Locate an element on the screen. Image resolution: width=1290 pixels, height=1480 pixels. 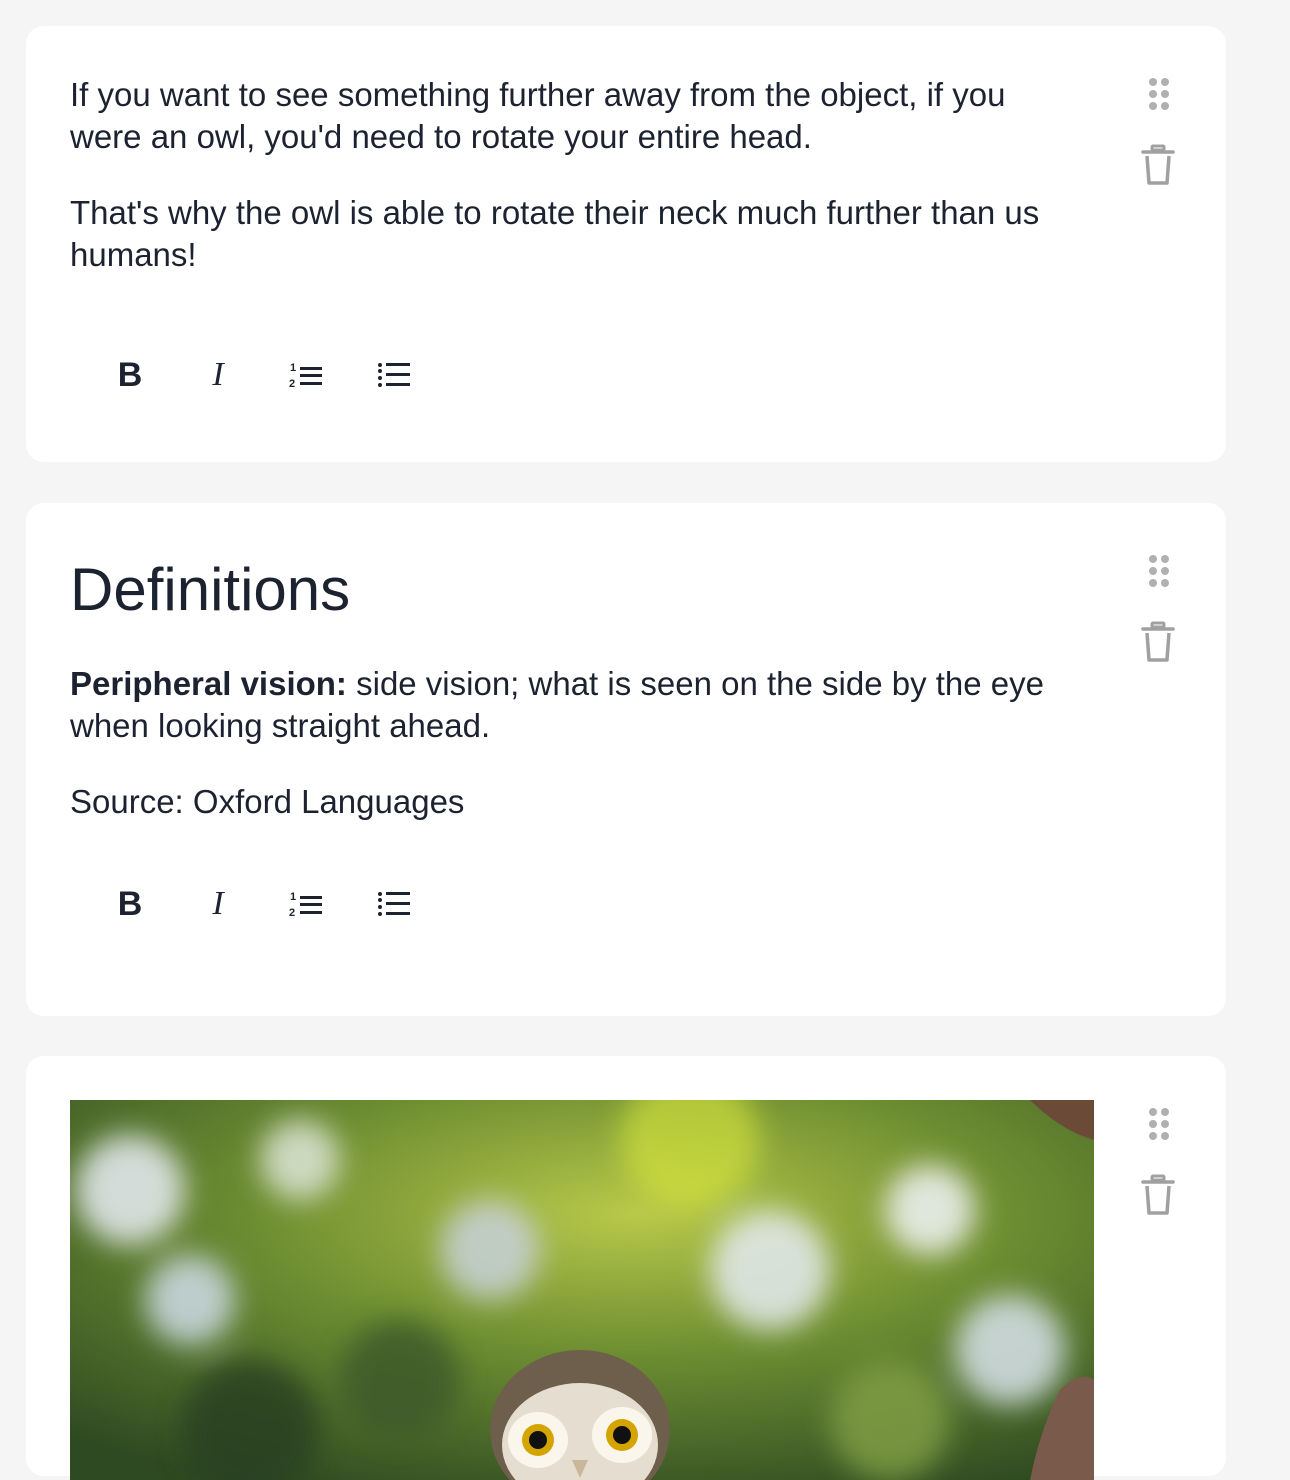
definition-term: Peripheral vision: is located at coordinates (208, 683).